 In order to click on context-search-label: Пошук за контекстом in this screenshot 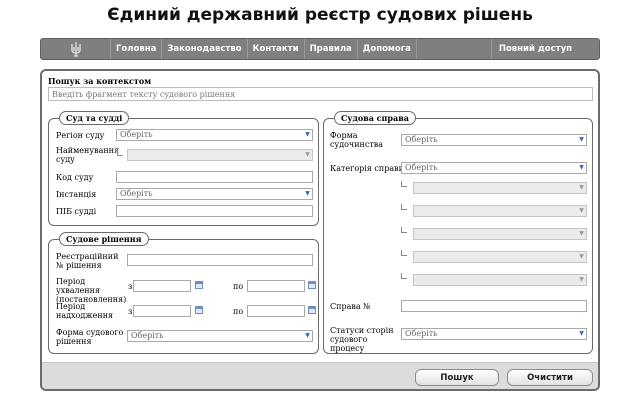, I will do `click(100, 81)`.